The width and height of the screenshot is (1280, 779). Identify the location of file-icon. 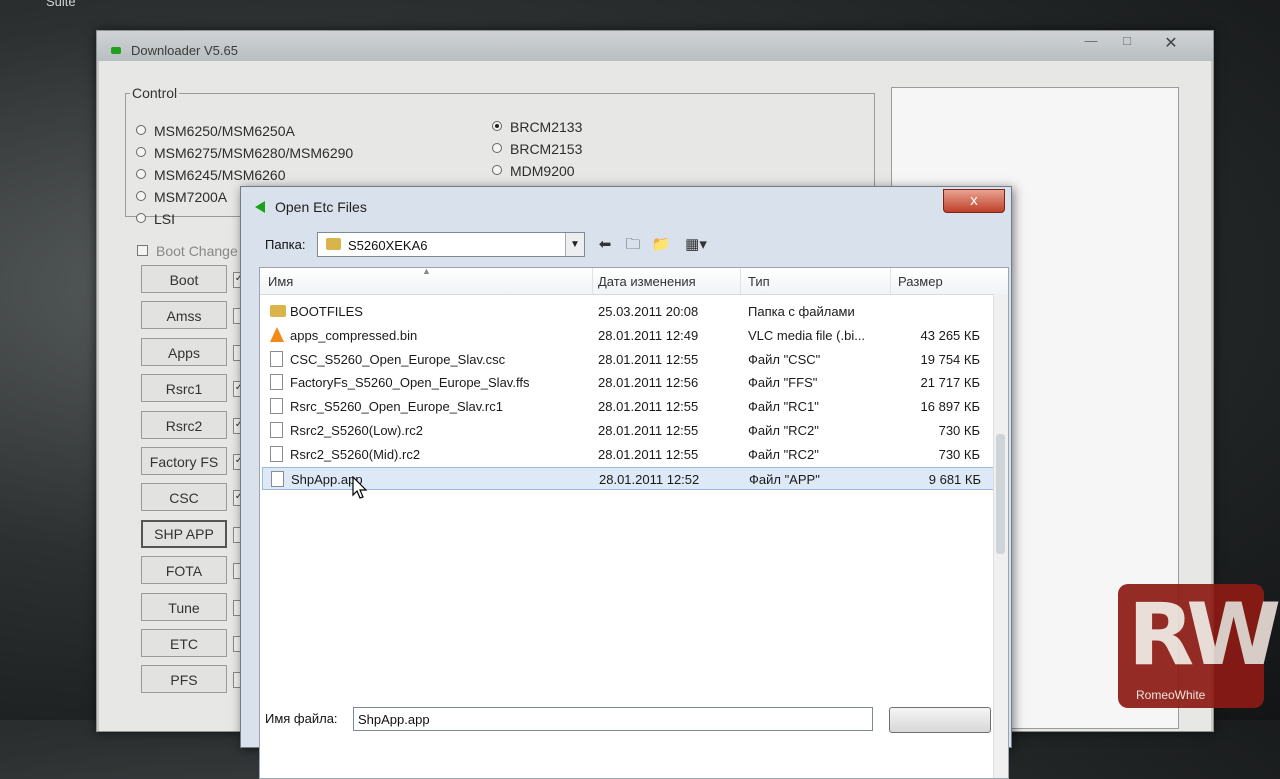
(276, 406).